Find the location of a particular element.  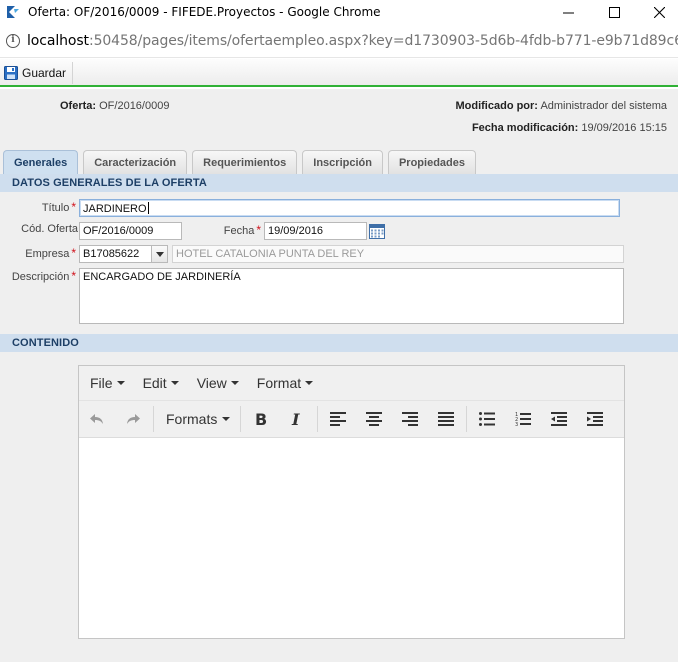

formats-dropdown: Formats is located at coordinates (197, 419).